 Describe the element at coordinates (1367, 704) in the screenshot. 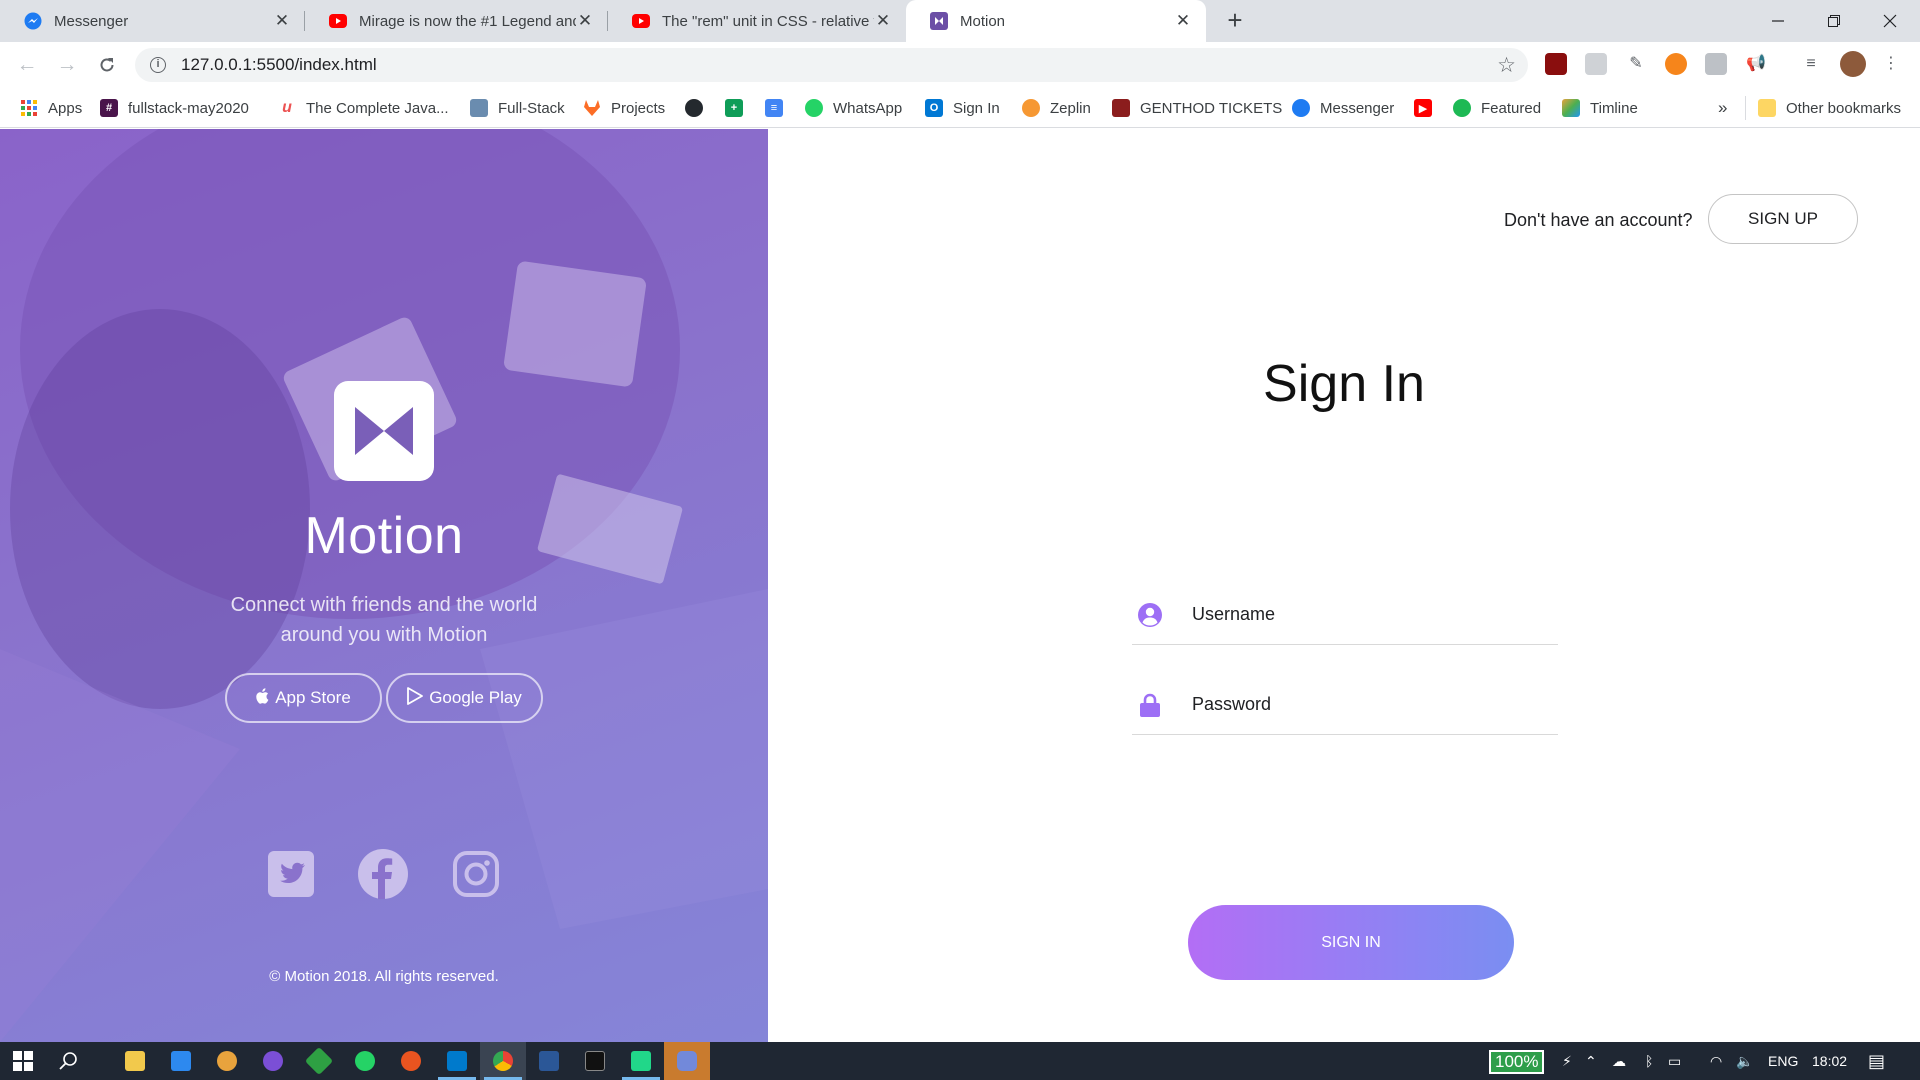

I see `password-input` at that location.